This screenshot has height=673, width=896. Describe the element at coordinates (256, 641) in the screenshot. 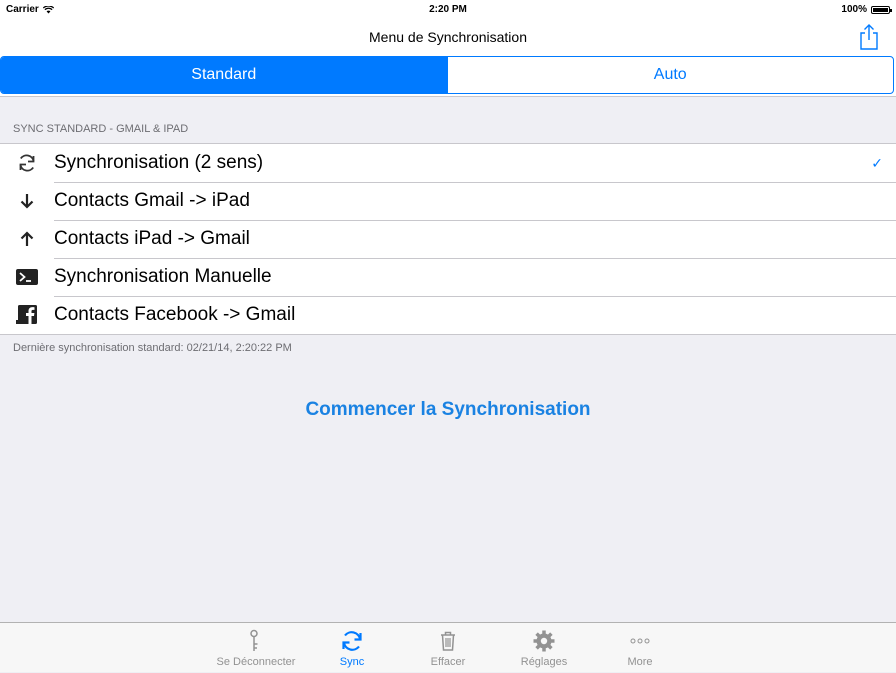

I see `key-icon` at that location.